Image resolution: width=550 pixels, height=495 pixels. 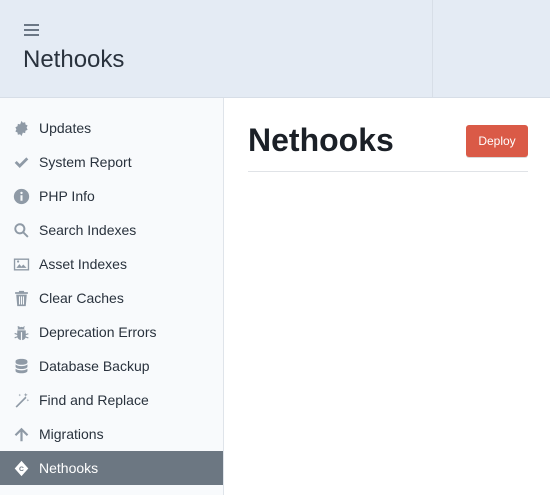 What do you see at coordinates (85, 162) in the screenshot?
I see `sidebar-item-label: System Report` at bounding box center [85, 162].